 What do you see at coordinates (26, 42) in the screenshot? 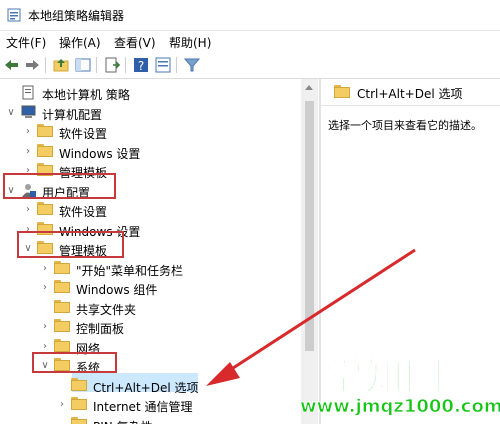
I see `menu-file: 文件(F)` at bounding box center [26, 42].